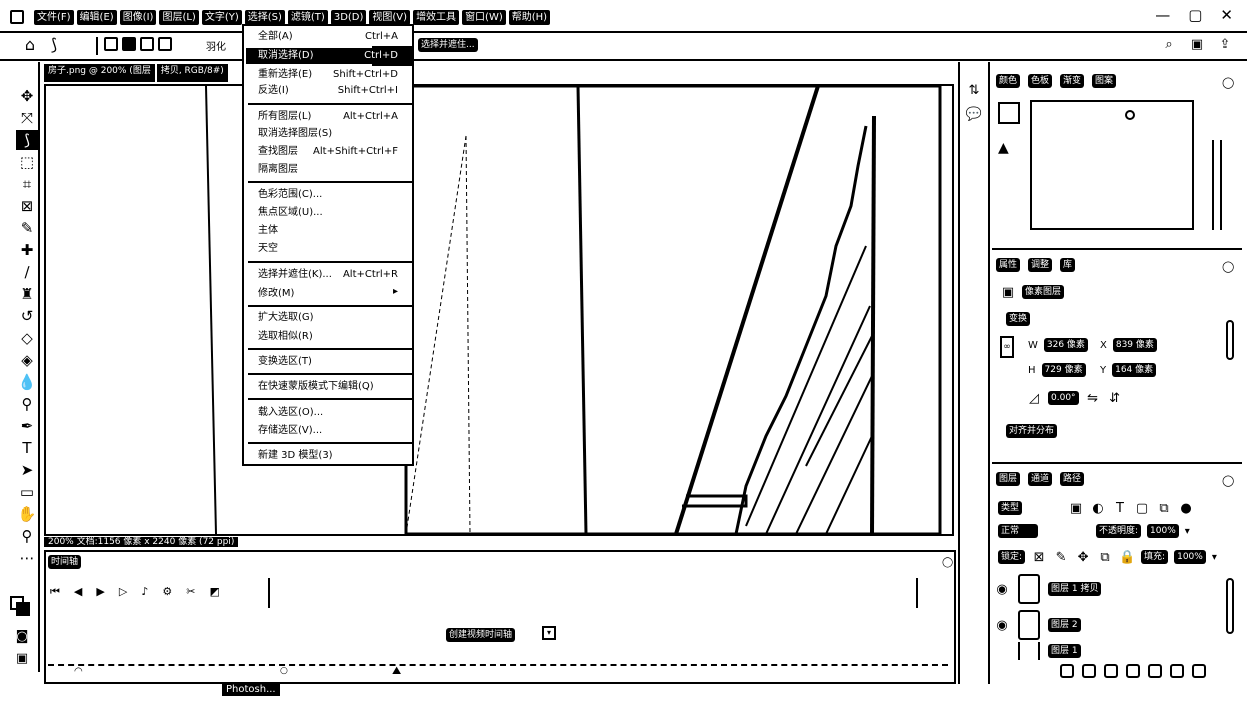  What do you see at coordinates (22, 636) in the screenshot?
I see `quick-mask-icon: ◙` at bounding box center [22, 636].